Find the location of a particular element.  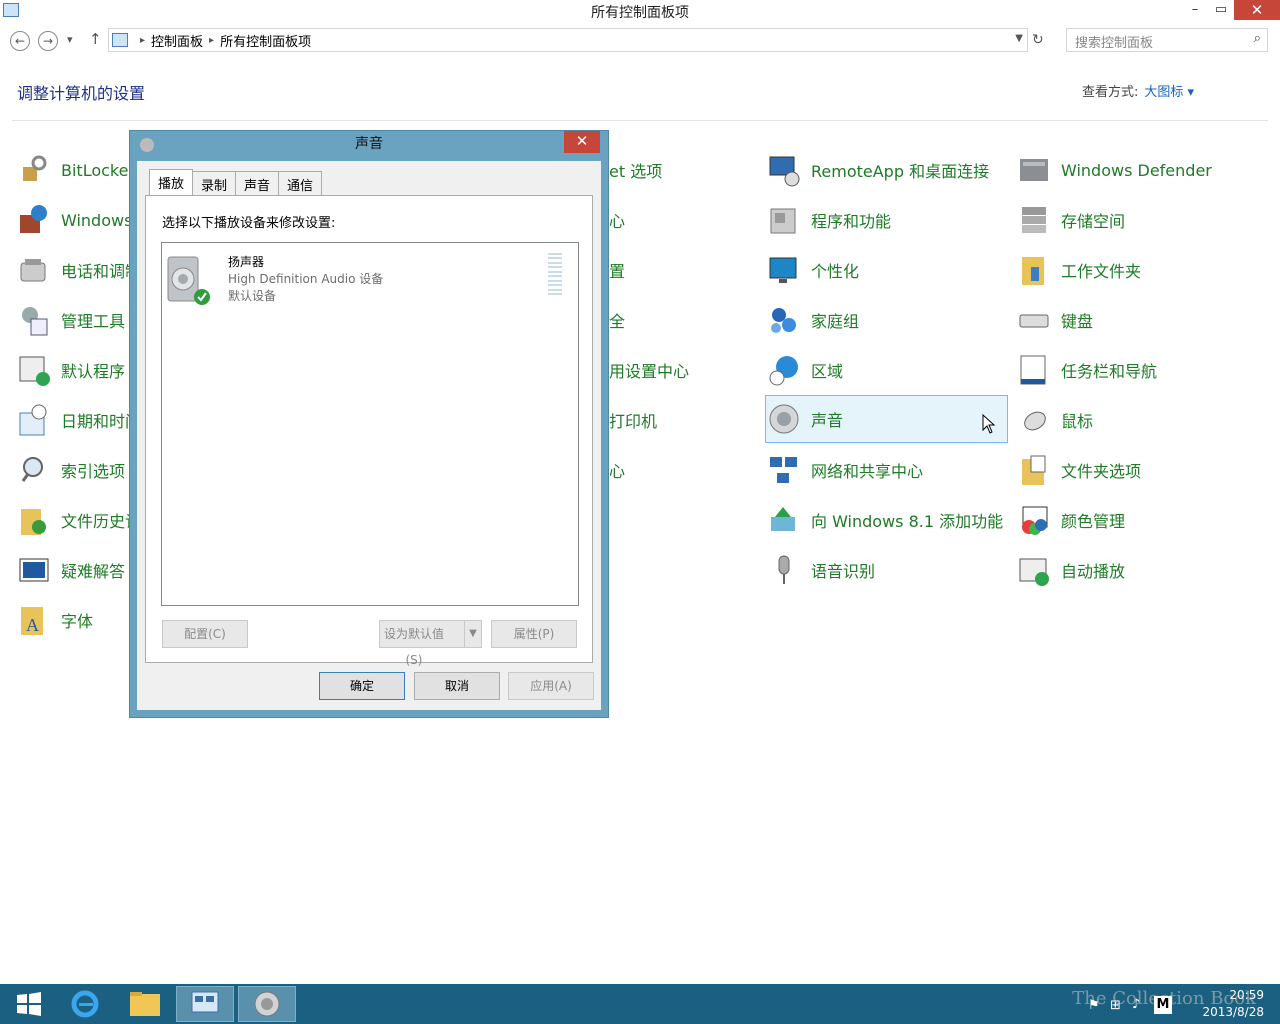

cp-item-programs-features: 程序和功能 is located at coordinates (829, 220).